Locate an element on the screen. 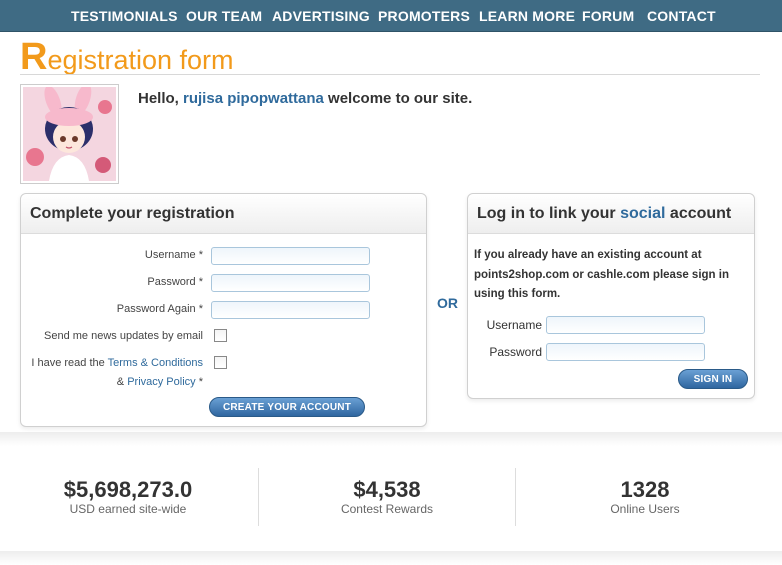  stat-earned-value: $5,698,273.0 is located at coordinates (128, 489).